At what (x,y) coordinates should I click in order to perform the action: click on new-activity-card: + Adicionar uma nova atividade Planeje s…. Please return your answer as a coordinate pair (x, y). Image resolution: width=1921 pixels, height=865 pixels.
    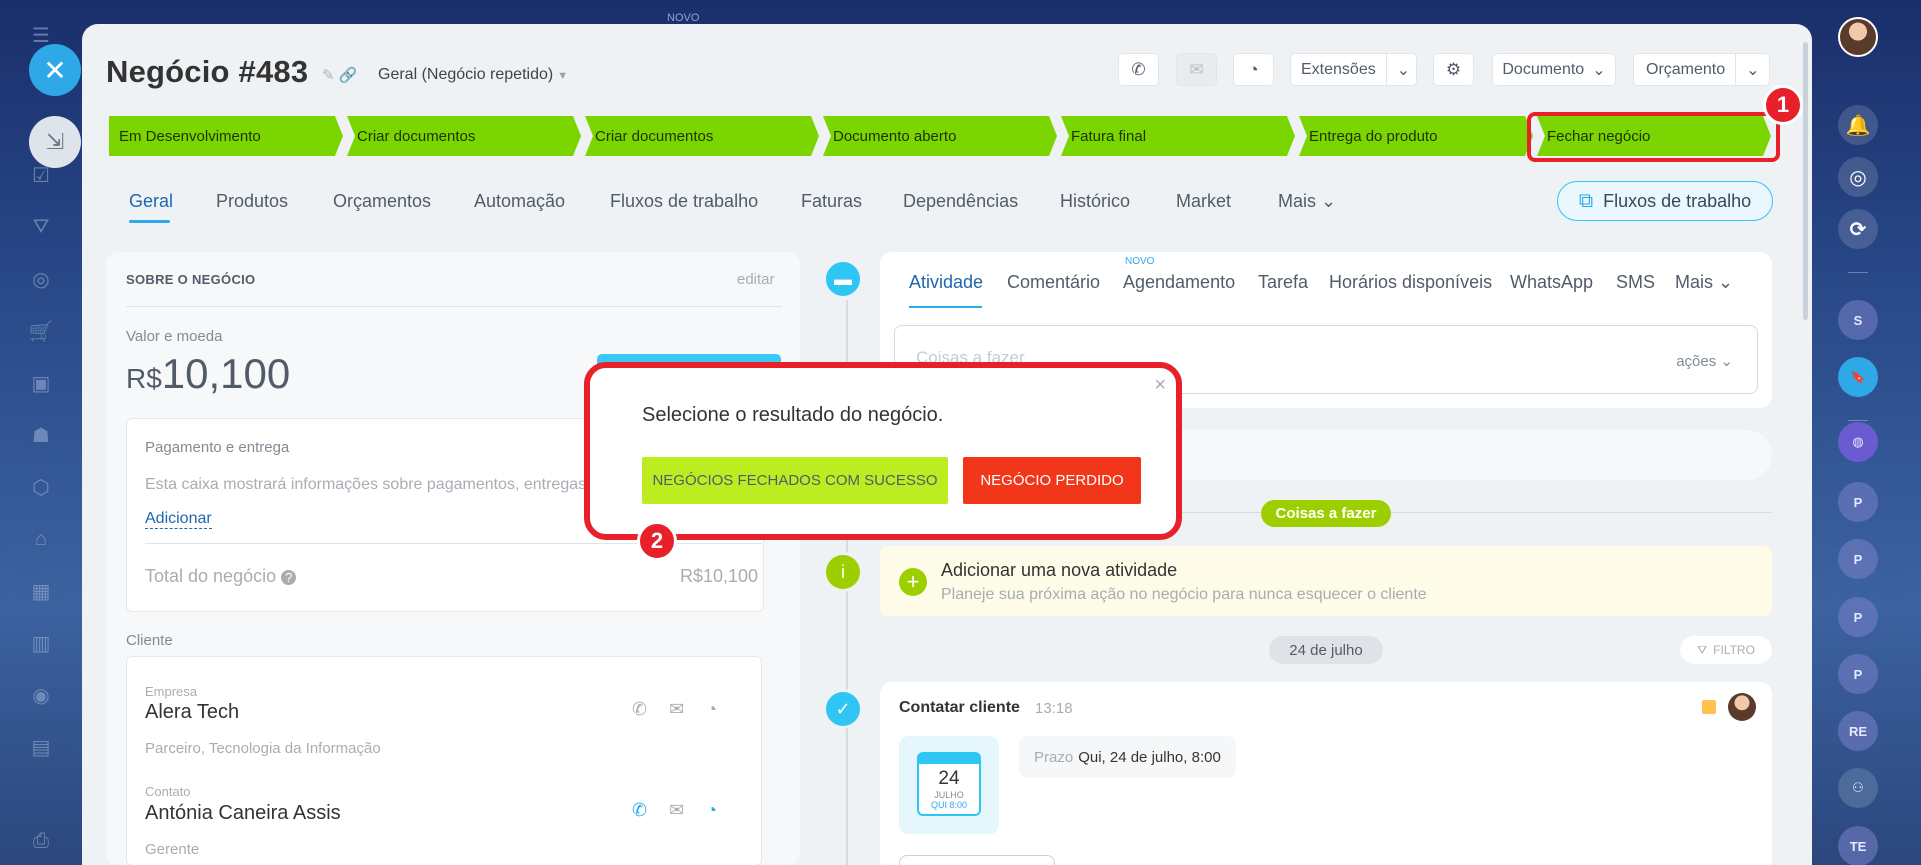
    Looking at the image, I should click on (1326, 581).